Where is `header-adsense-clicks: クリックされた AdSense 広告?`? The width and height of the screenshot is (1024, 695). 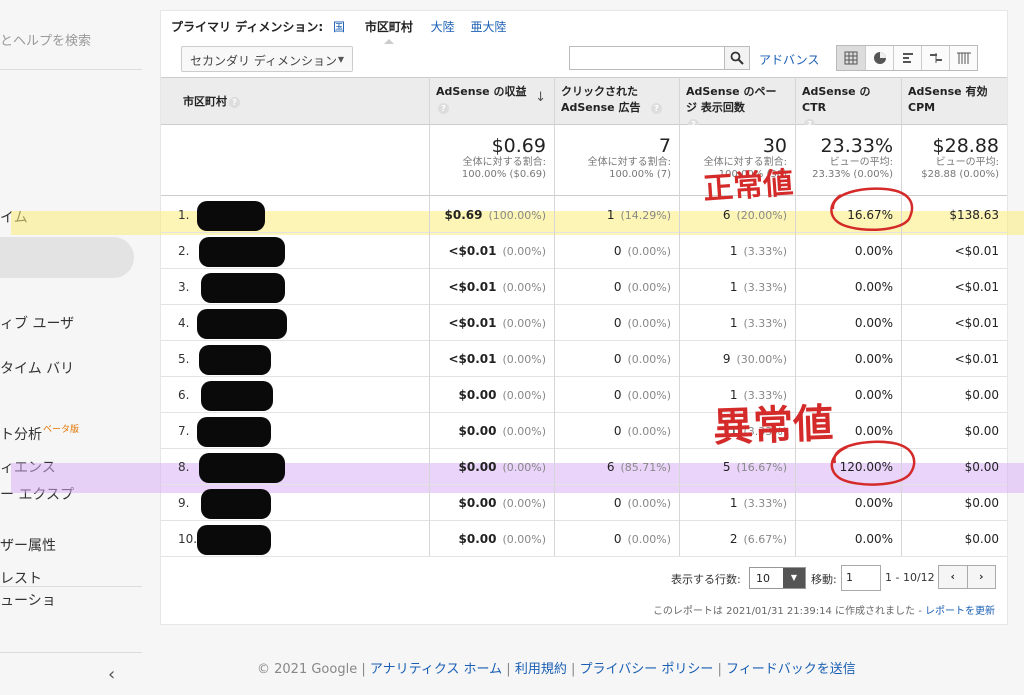 header-adsense-clicks: クリックされた AdSense 広告? is located at coordinates (616, 101).